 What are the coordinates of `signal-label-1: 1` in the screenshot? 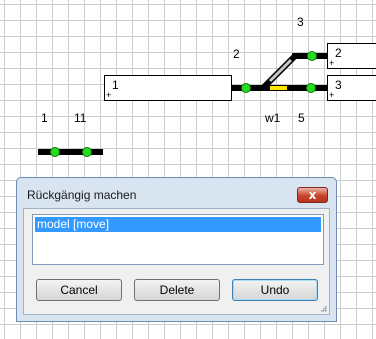 It's located at (44, 118).